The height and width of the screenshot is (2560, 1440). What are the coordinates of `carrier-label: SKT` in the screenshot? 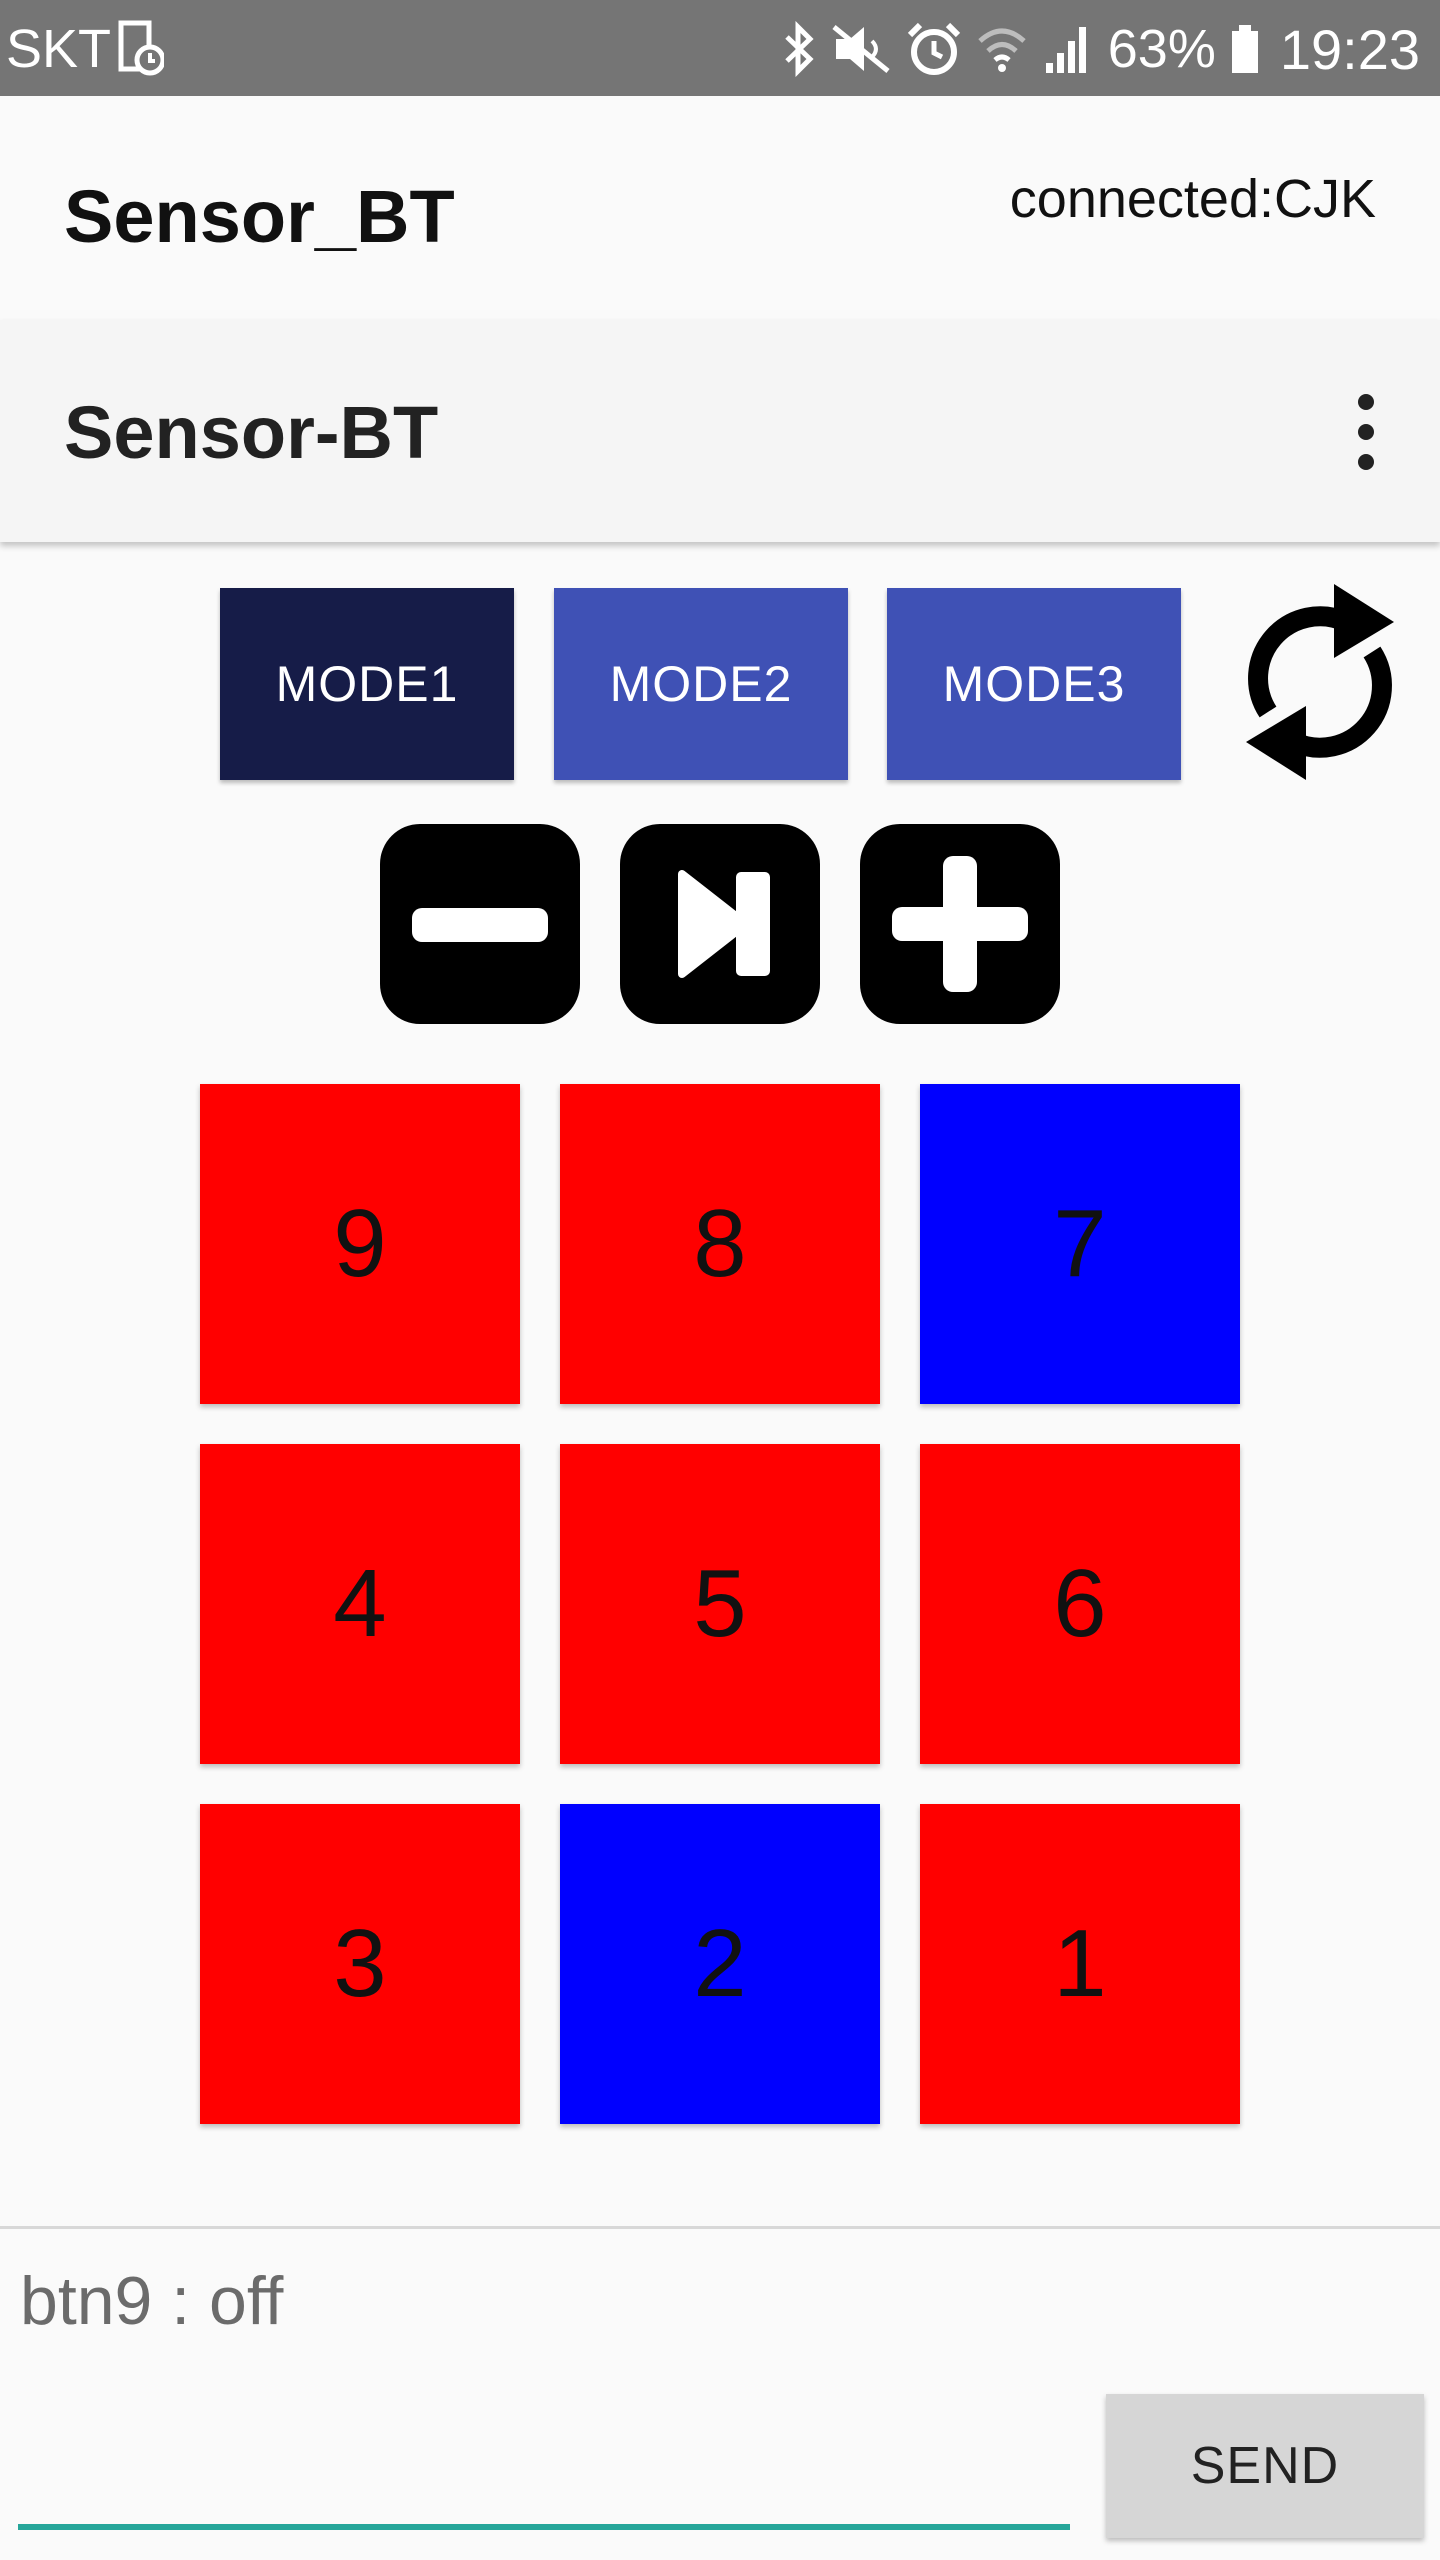 It's located at (59, 49).